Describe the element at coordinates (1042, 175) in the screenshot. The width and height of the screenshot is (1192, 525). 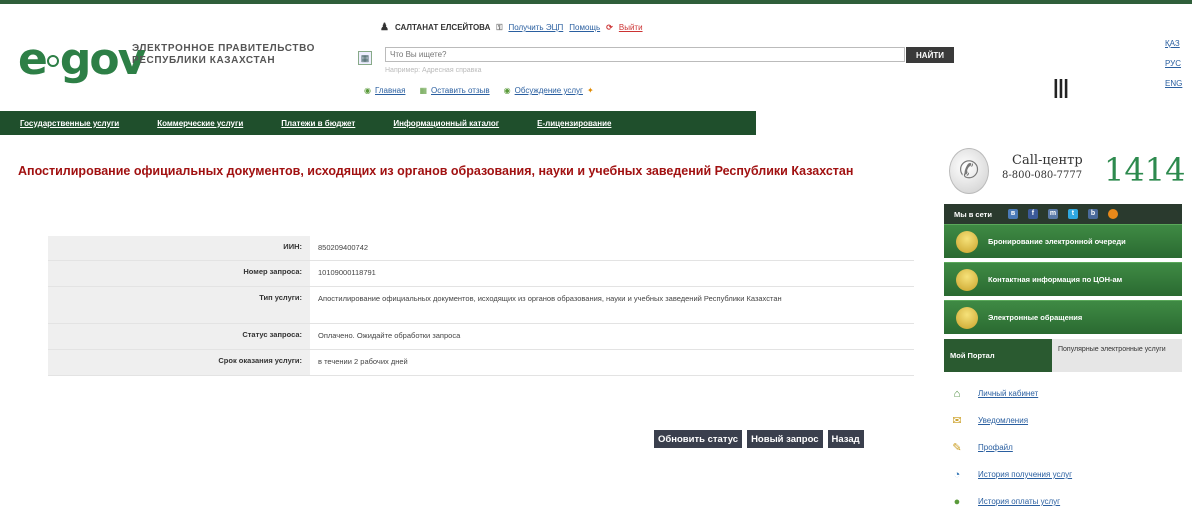
I see `call-center-phone: 8-800-080-7777` at that location.